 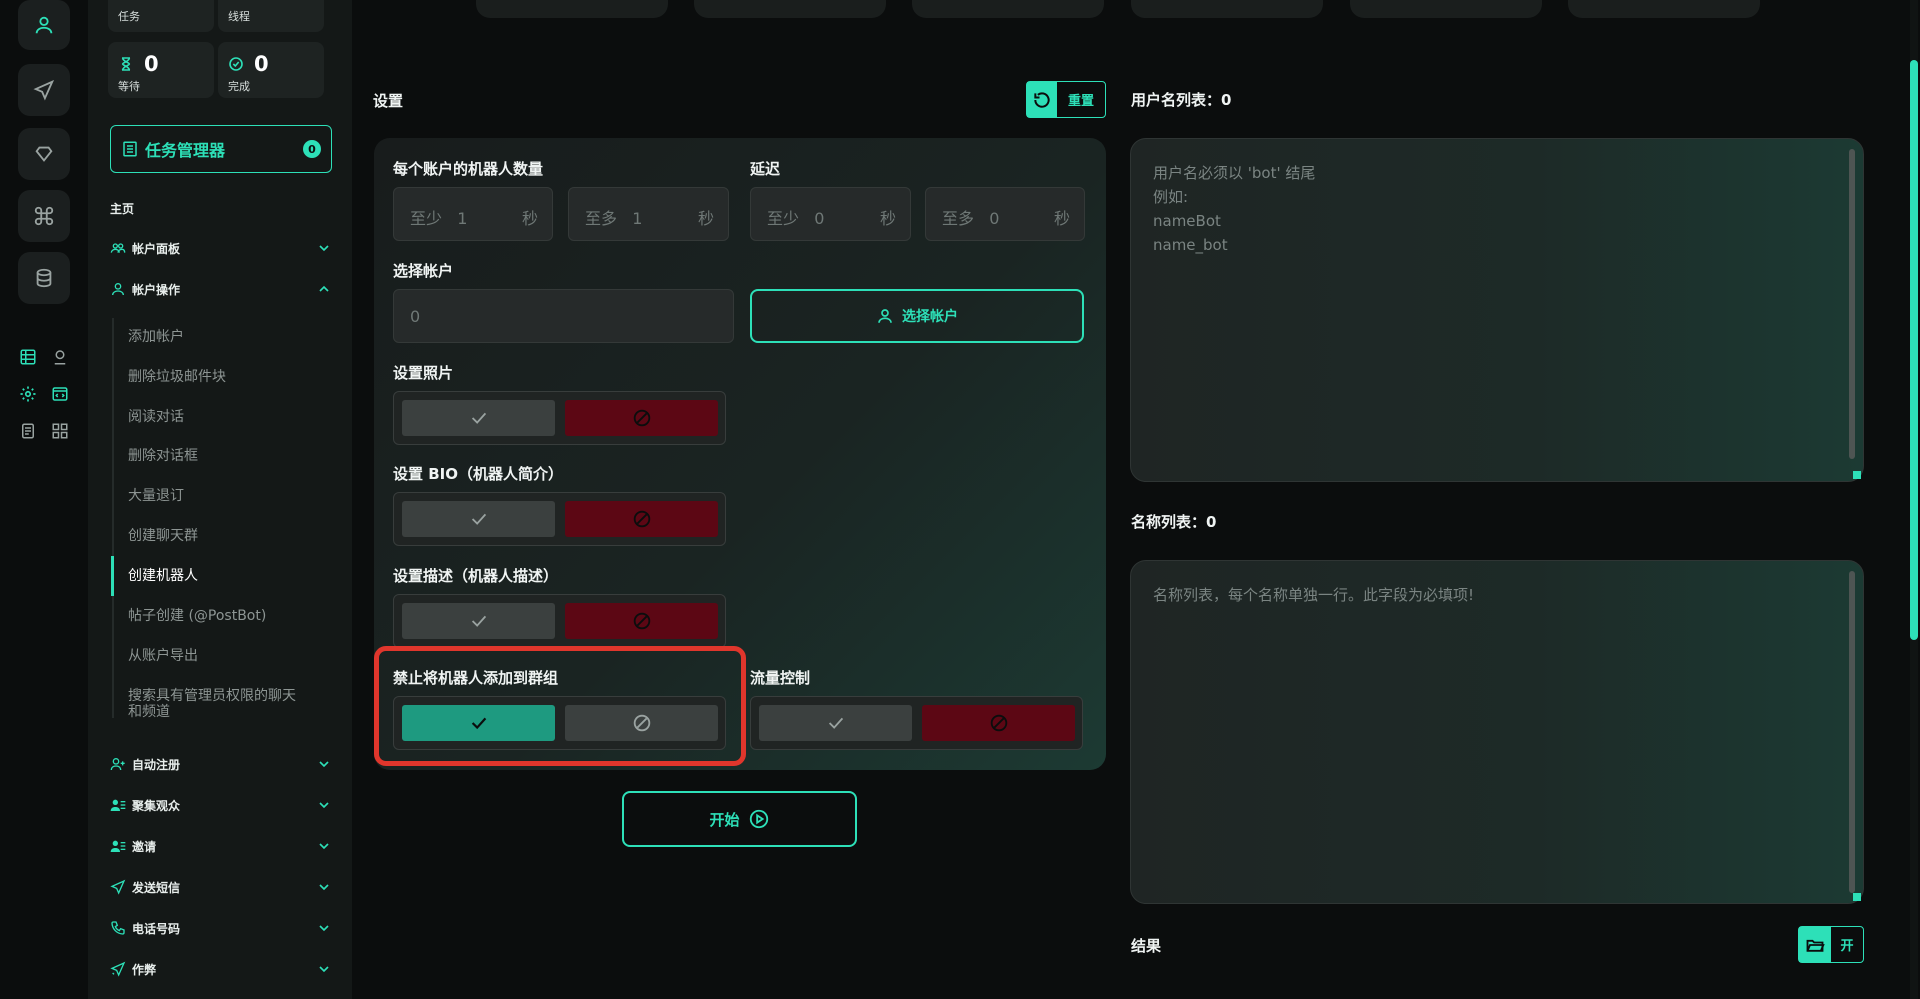 I want to click on code-icon, so click(x=60, y=394).